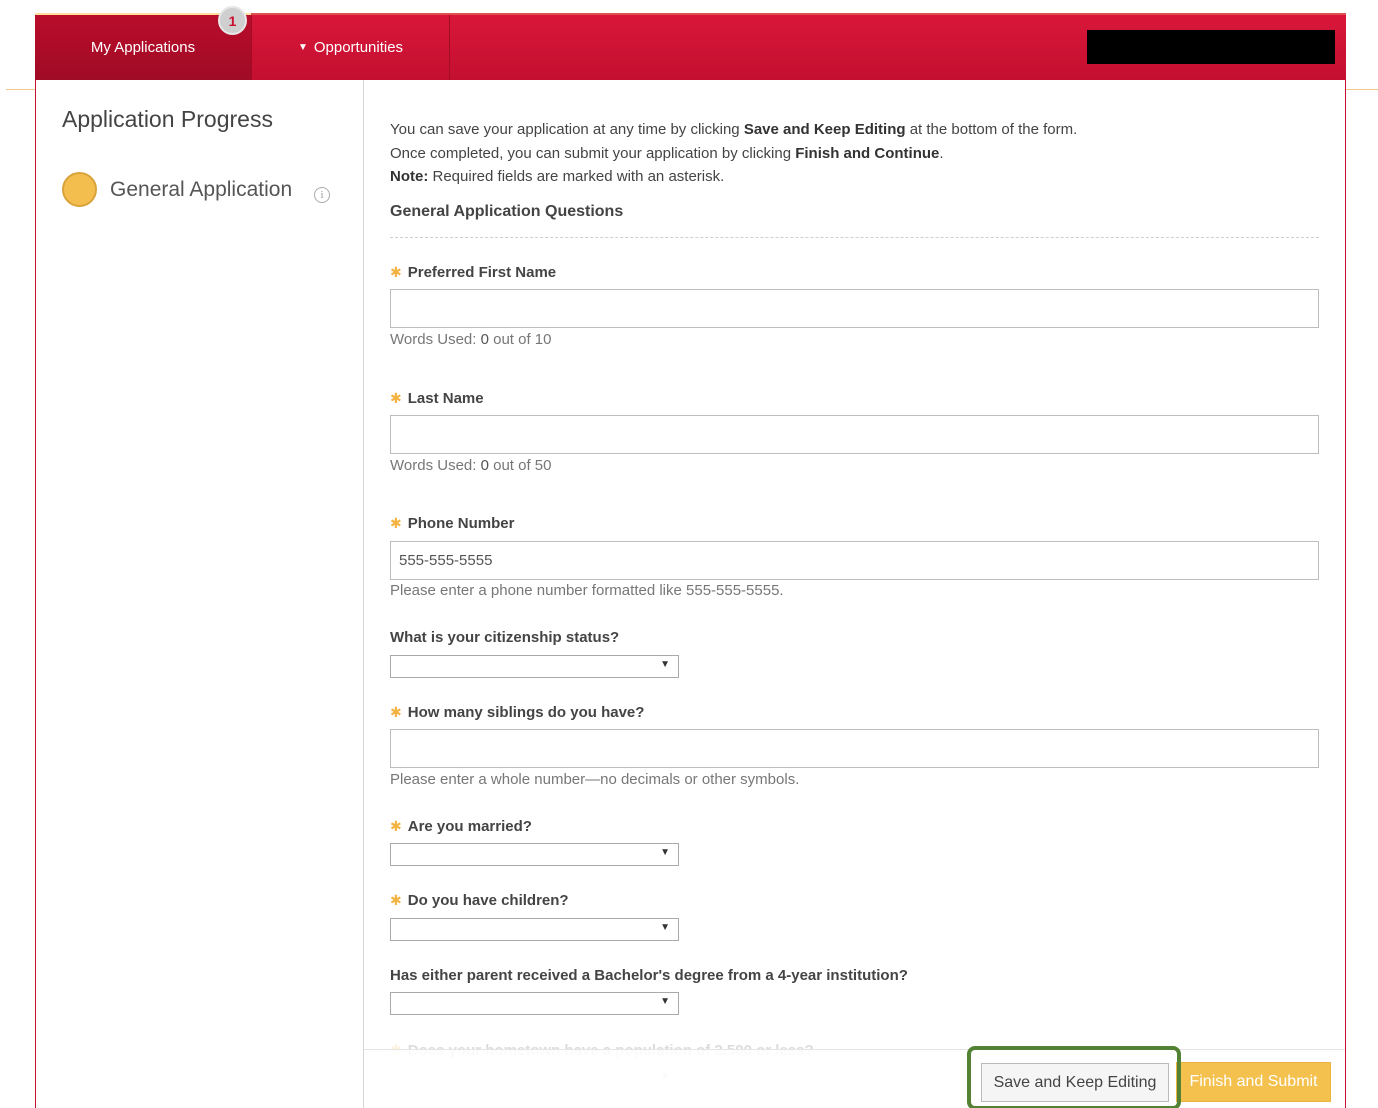  Describe the element at coordinates (1361, 89) in the screenshot. I see `header-divider-right` at that location.